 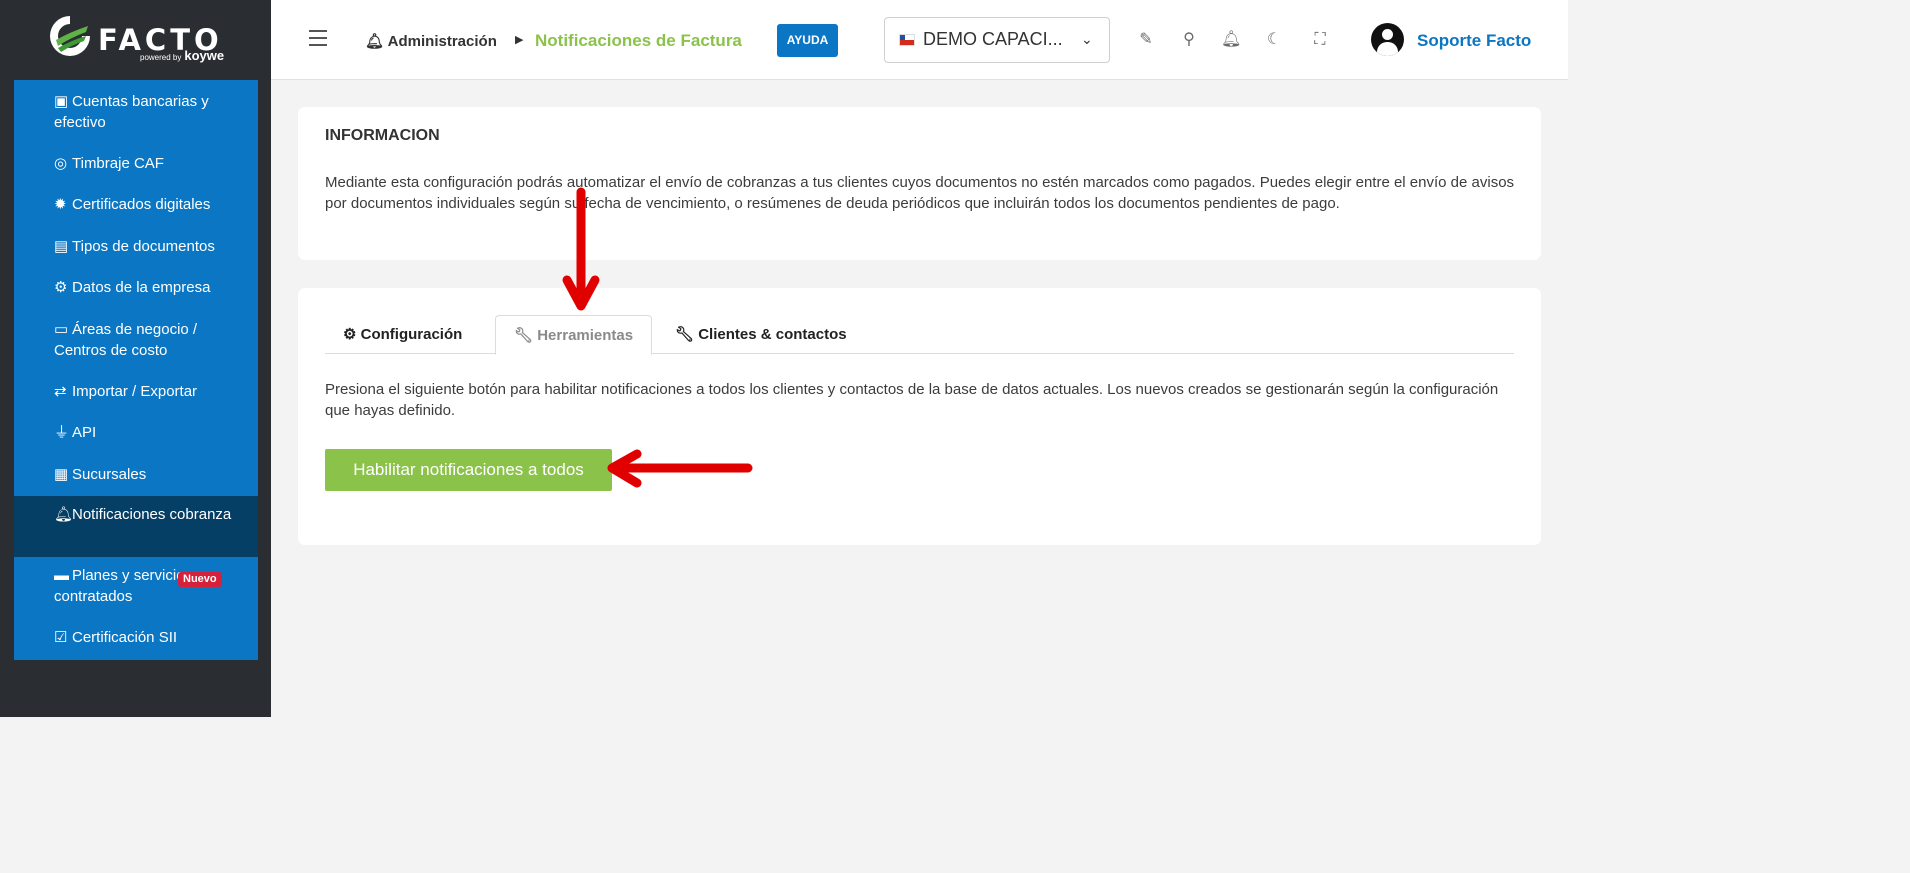 I want to click on sidebar-item-cuentas: ▣ Cuentas bancarias y efectivo, so click(x=136, y=112).